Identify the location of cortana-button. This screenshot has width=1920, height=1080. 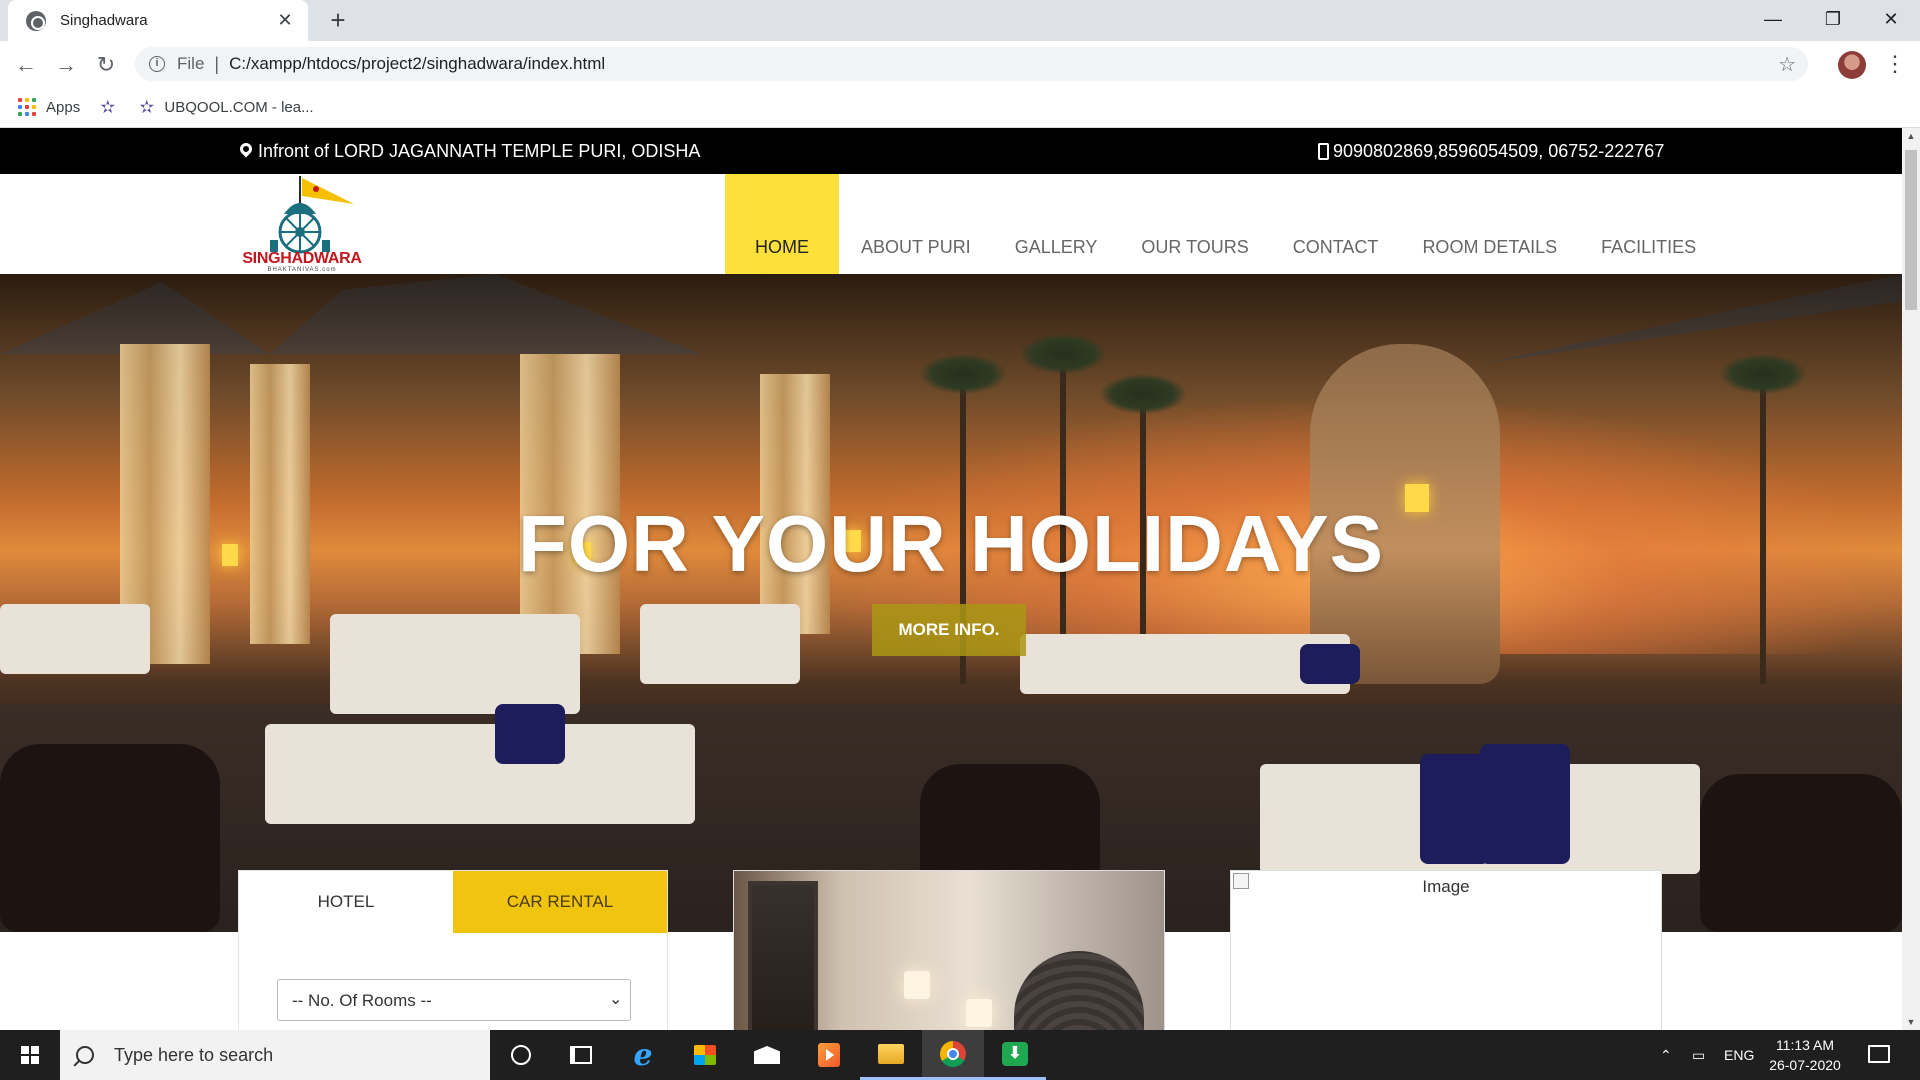
(521, 1055).